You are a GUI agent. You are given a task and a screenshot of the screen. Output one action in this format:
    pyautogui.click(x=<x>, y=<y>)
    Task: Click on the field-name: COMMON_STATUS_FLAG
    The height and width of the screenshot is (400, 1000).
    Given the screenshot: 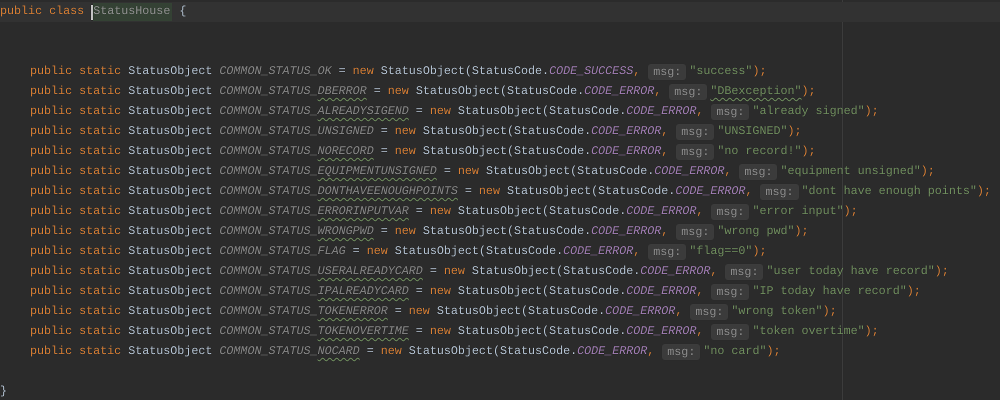 What is the action you would take?
    pyautogui.click(x=282, y=251)
    